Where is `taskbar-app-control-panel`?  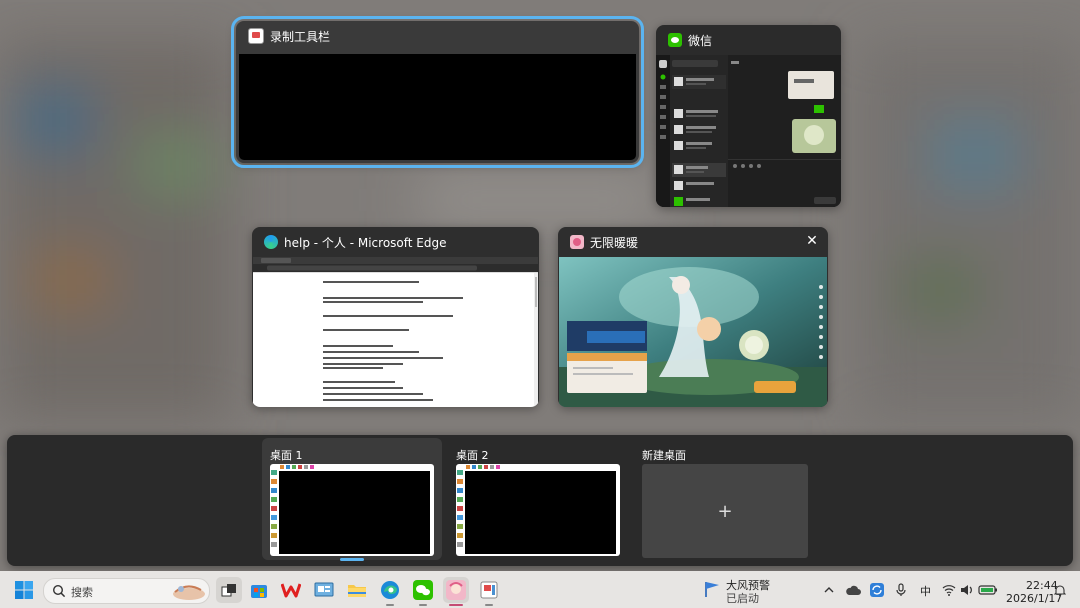 taskbar-app-control-panel is located at coordinates (324, 590).